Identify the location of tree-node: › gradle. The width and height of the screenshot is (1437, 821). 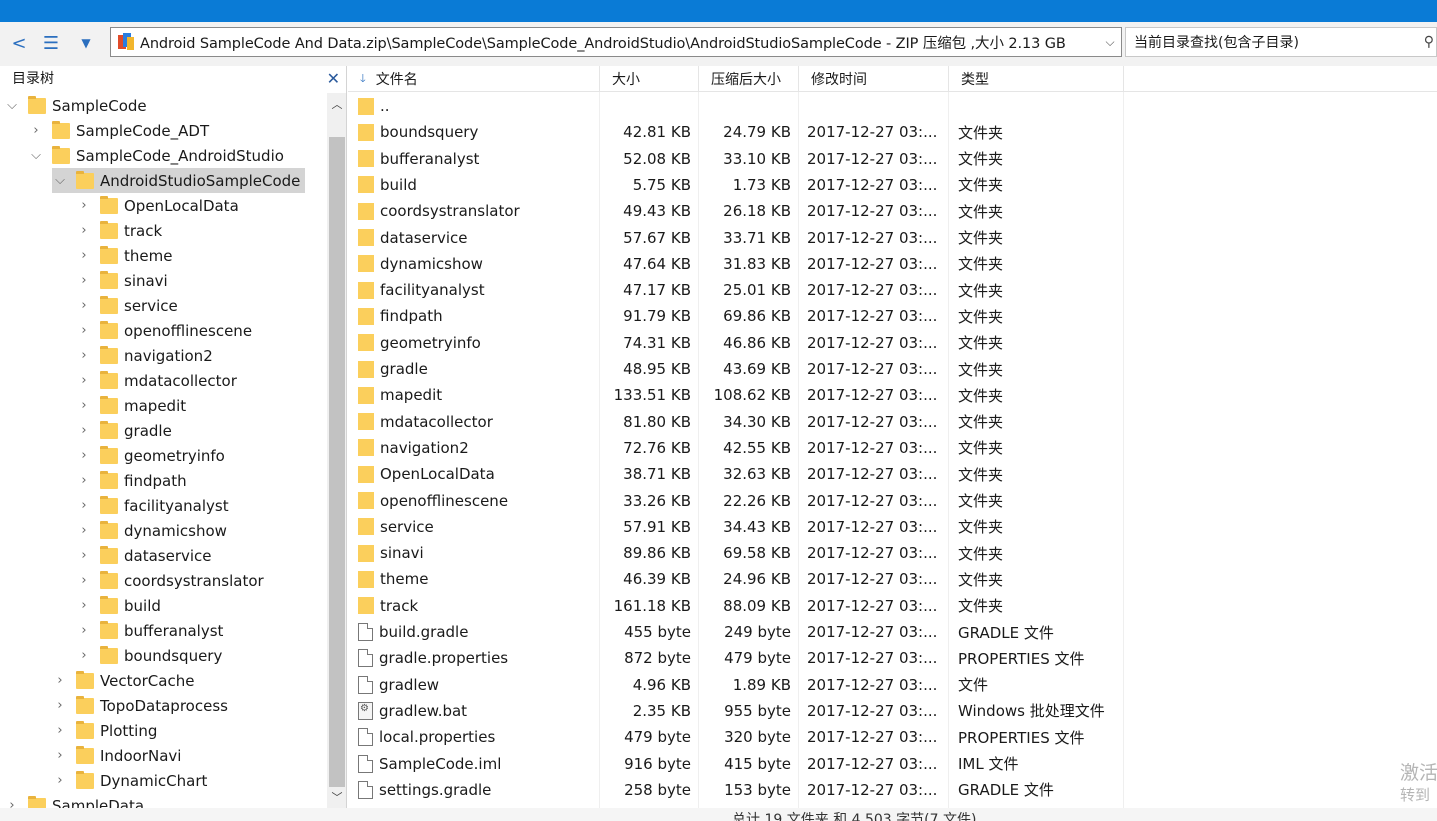
(124, 430).